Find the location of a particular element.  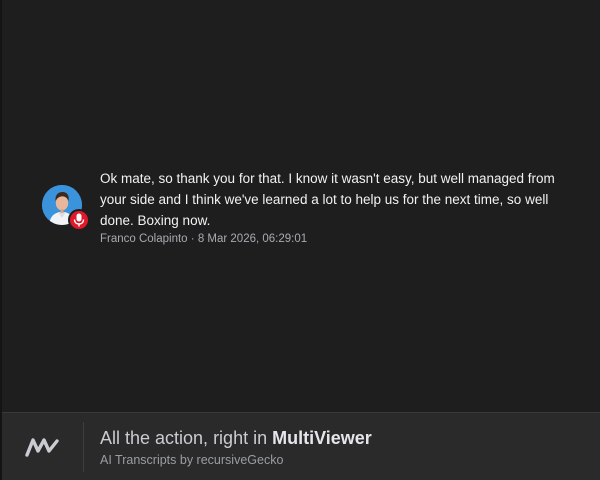

microphone-icon is located at coordinates (79, 220).